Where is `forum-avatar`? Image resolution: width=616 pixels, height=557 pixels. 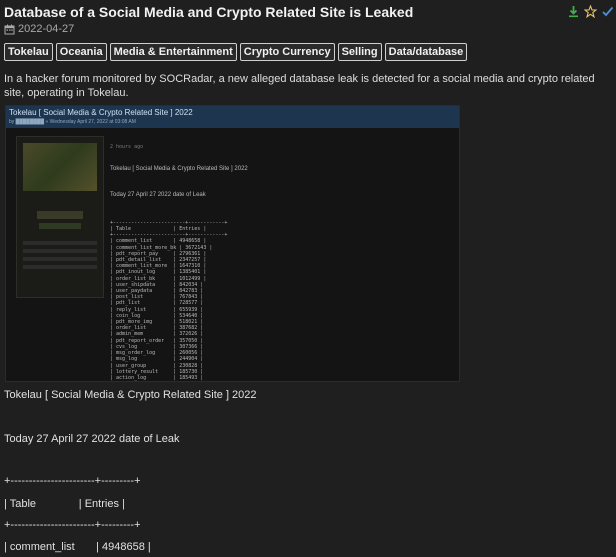 forum-avatar is located at coordinates (60, 167).